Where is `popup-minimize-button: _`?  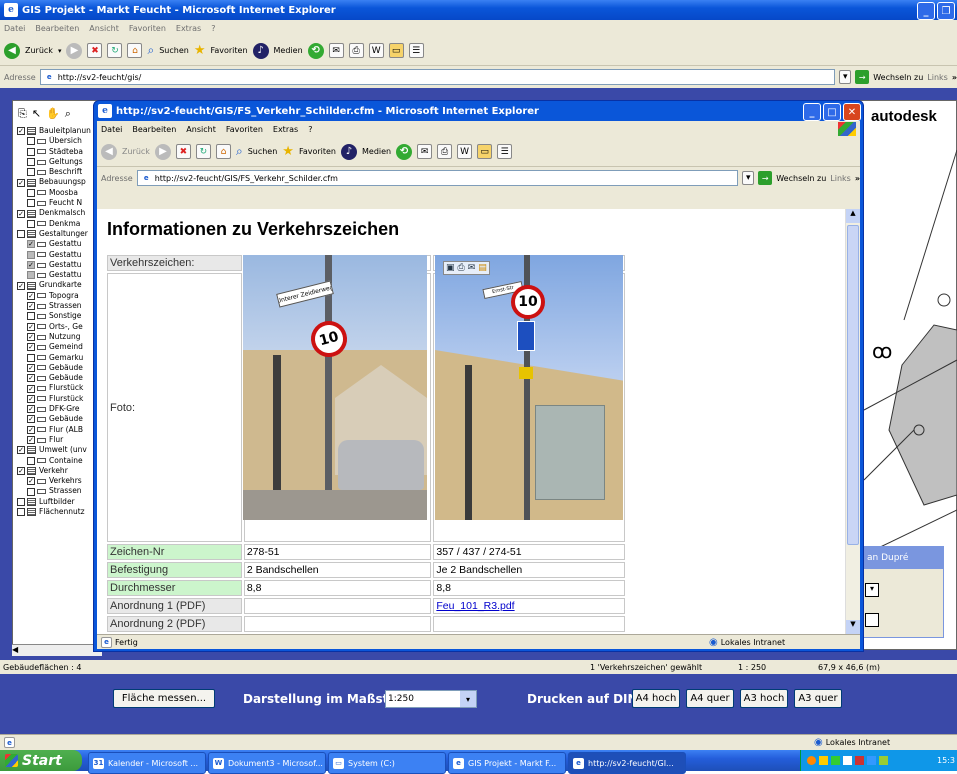
popup-minimize-button: _ is located at coordinates (812, 112).